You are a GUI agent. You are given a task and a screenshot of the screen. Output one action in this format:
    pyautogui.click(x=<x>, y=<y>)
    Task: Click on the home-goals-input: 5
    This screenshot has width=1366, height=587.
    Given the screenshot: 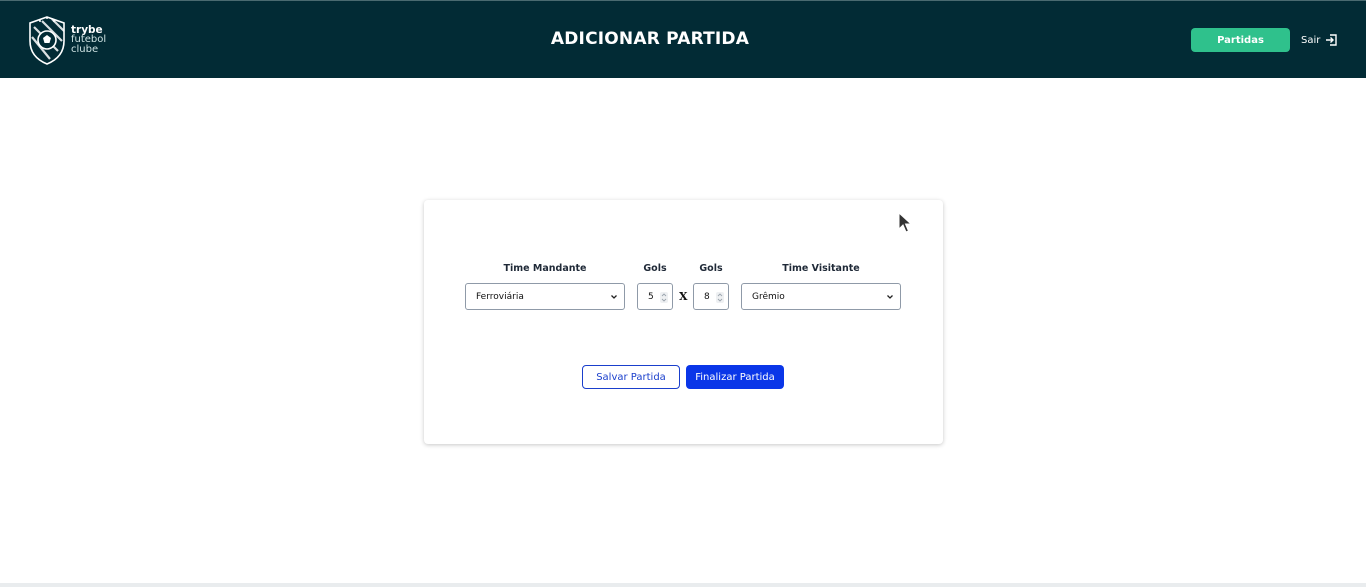 What is the action you would take?
    pyautogui.click(x=655, y=296)
    